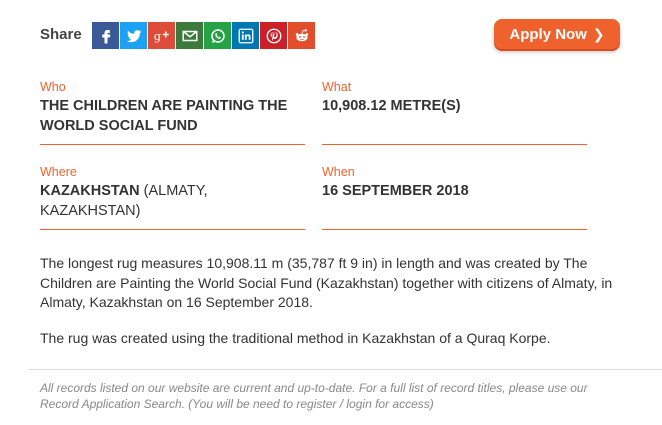 This screenshot has width=662, height=425. I want to click on share-bar: g, so click(204, 35).